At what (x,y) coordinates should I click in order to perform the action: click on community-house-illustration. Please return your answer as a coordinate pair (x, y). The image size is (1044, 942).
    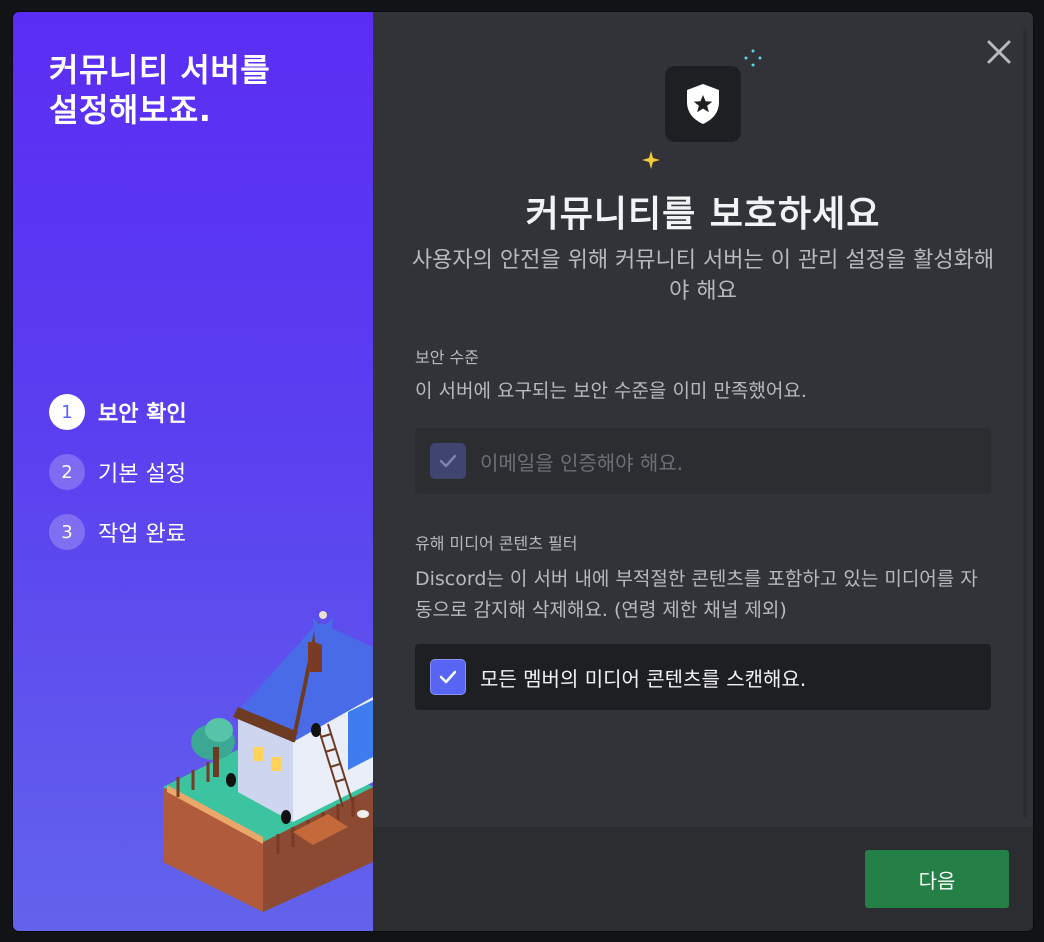
    Looking at the image, I should click on (268, 761).